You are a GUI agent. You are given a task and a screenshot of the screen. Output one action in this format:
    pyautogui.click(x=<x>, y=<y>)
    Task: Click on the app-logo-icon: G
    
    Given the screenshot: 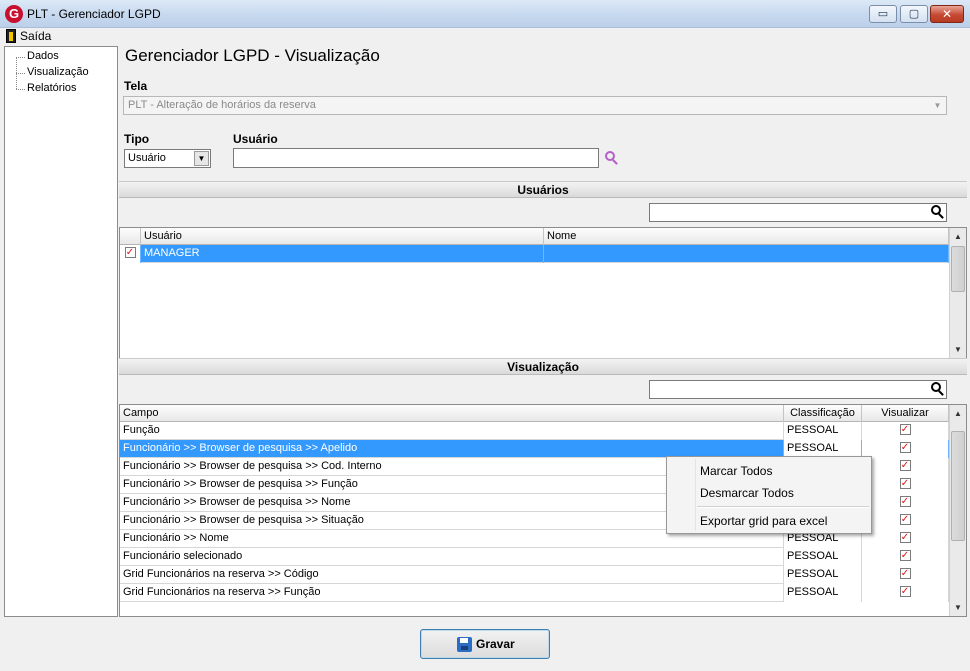 What is the action you would take?
    pyautogui.click(x=14, y=14)
    